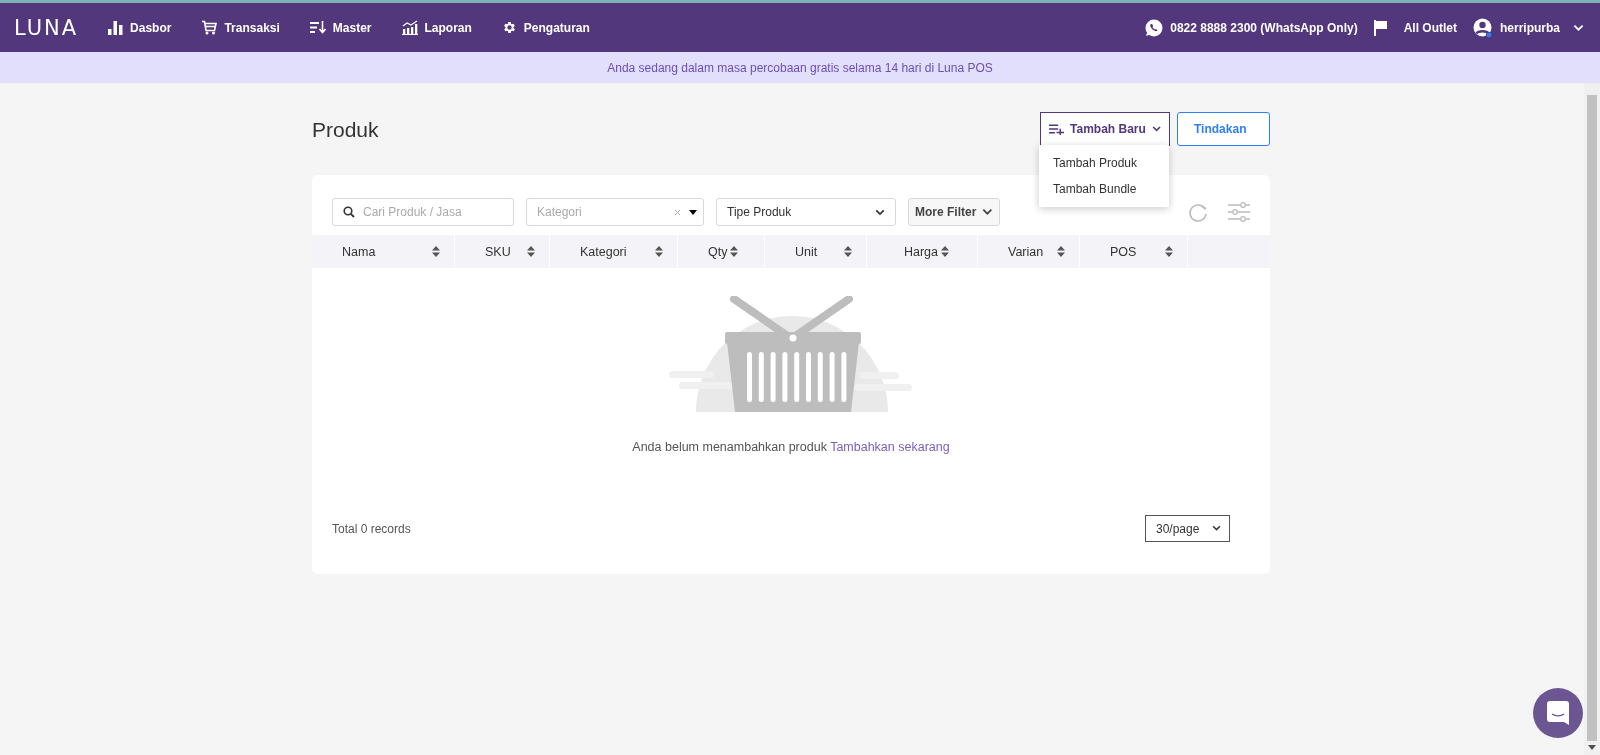  What do you see at coordinates (1104, 163) in the screenshot?
I see `menu-item: Tambah Produk` at bounding box center [1104, 163].